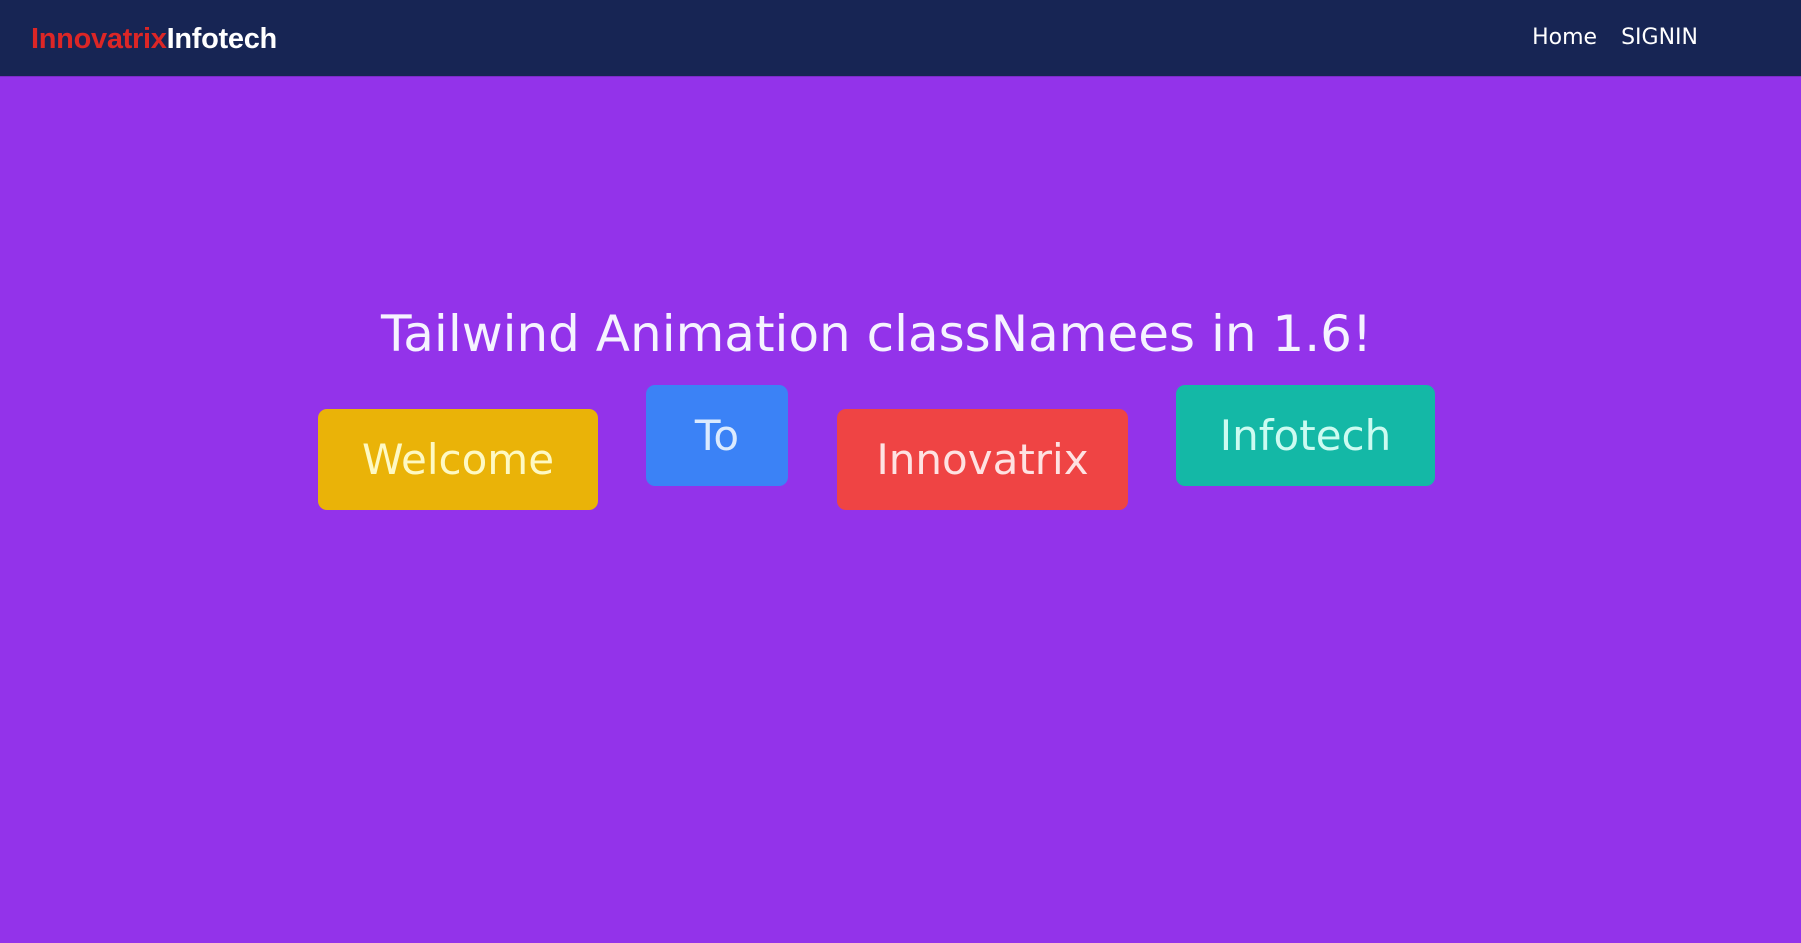 The width and height of the screenshot is (1801, 943). What do you see at coordinates (1615, 38) in the screenshot?
I see `nav-links: Home SIGNIN` at bounding box center [1615, 38].